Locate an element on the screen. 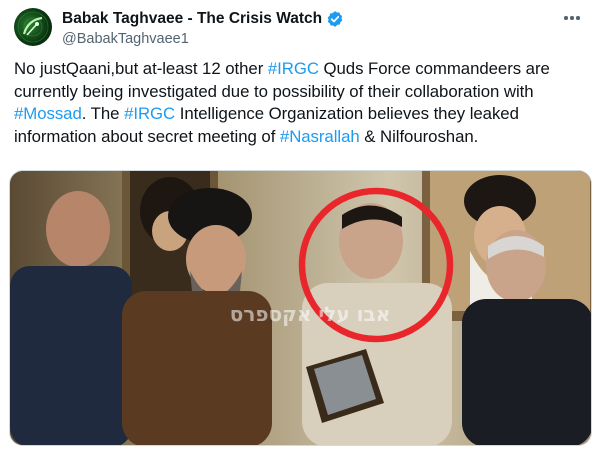 Image resolution: width=600 pixels, height=450 pixels. author-handle: @BabakTaghvaee1 is located at coordinates (203, 39).